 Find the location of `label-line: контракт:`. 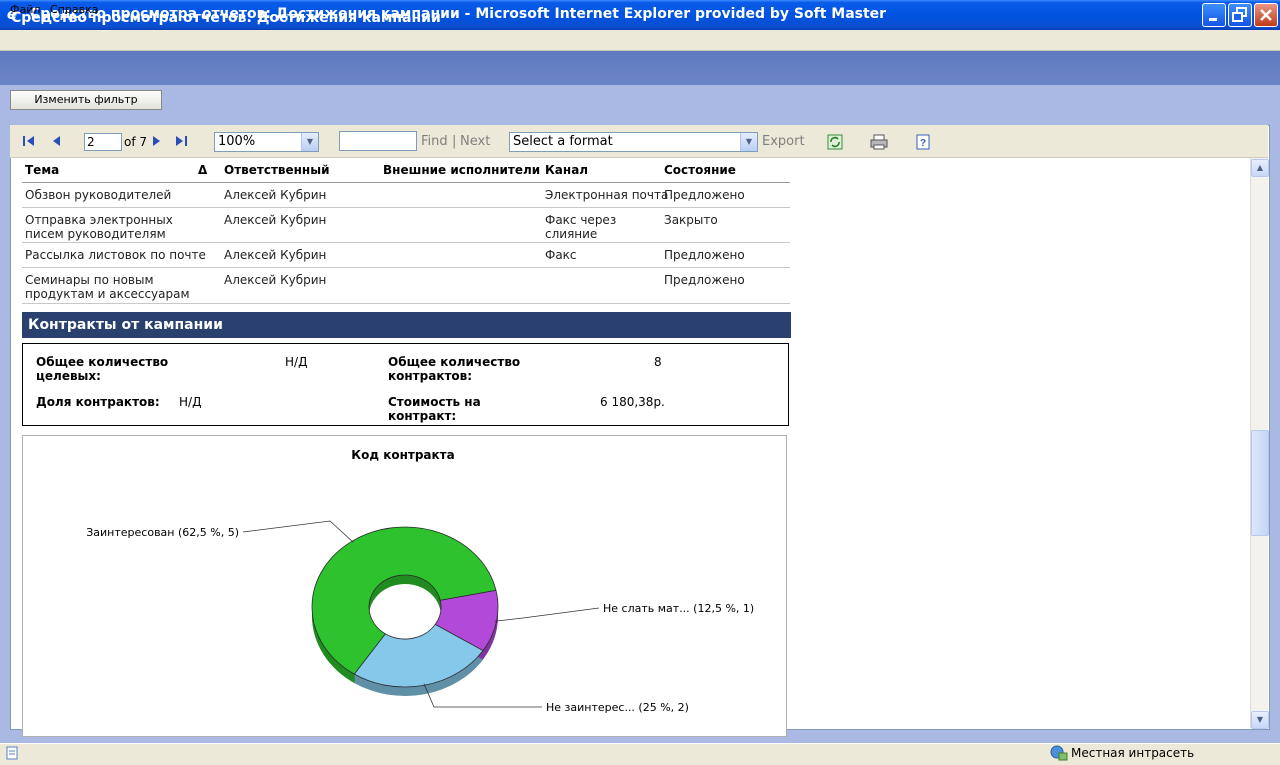

label-line: контракт: is located at coordinates (422, 416).